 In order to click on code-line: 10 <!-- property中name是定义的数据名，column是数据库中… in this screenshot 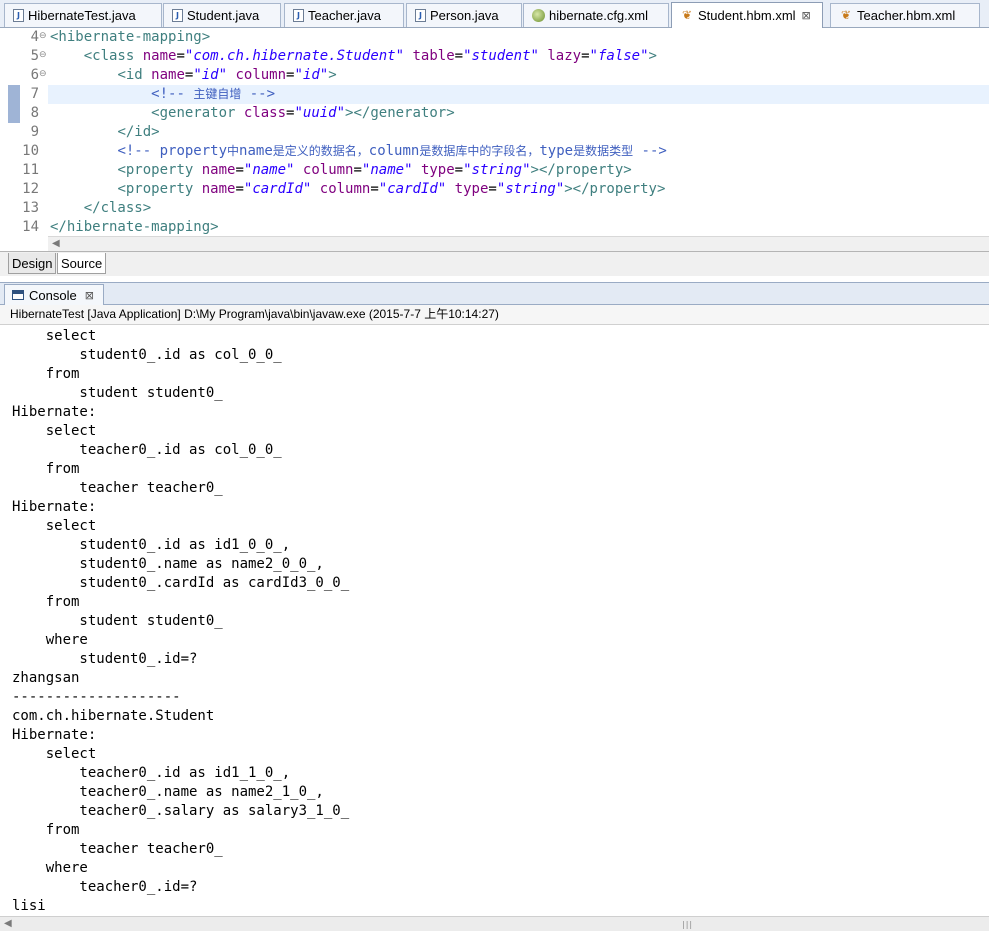, I will do `click(494, 151)`.